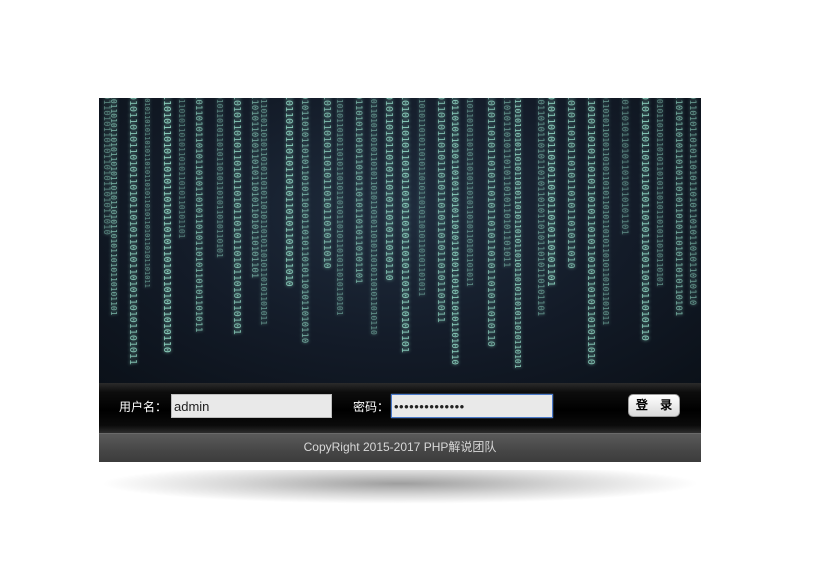 The width and height of the screenshot is (813, 586). I want to click on username-input, so click(251, 406).